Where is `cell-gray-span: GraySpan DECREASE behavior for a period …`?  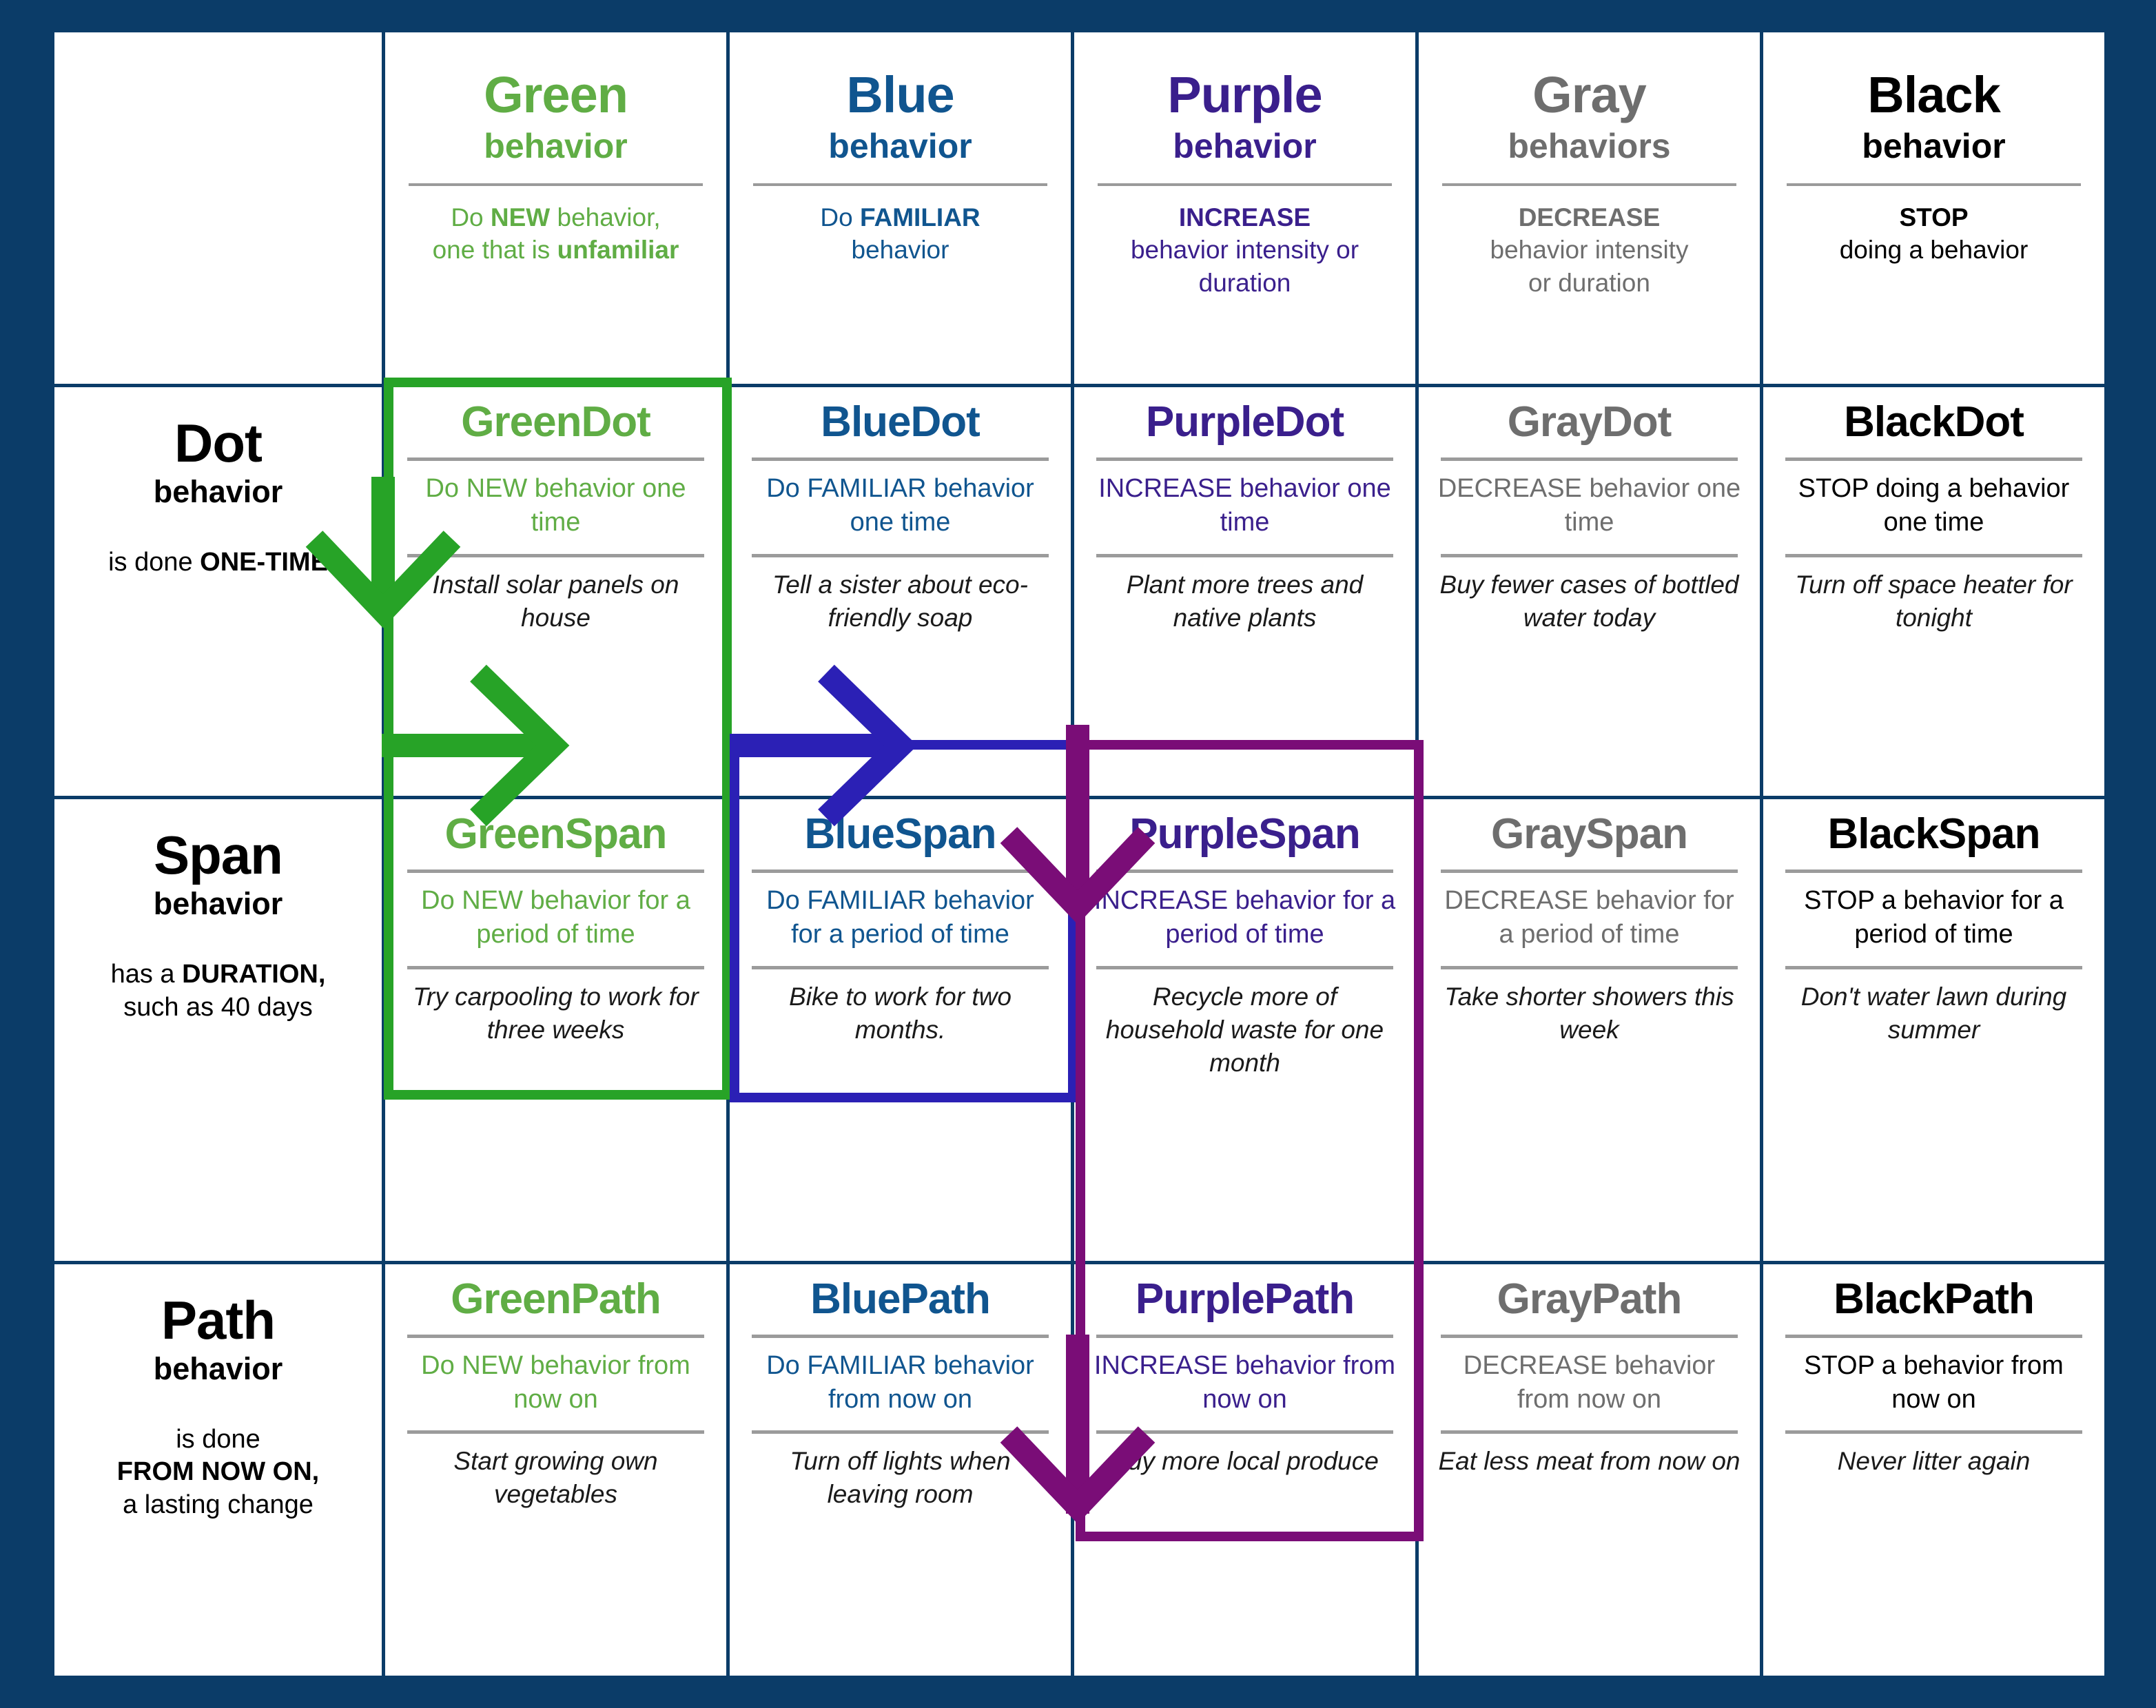
cell-gray-span: GraySpan DECREASE behavior for a period … is located at coordinates (1589, 1030).